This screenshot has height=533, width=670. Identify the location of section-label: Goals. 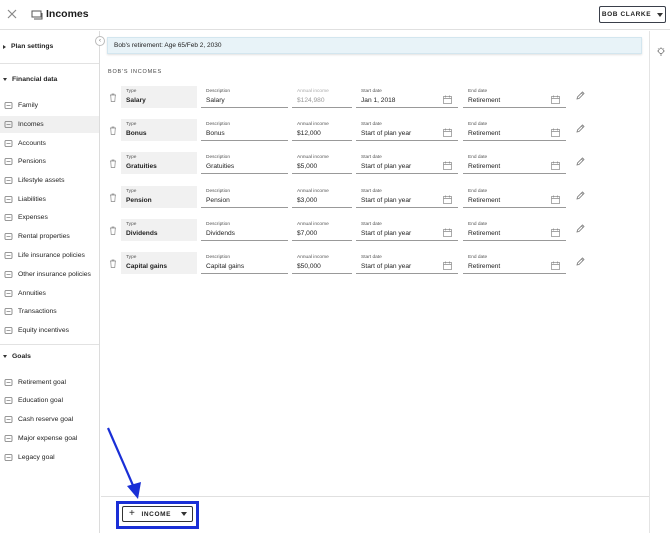
(21, 356).